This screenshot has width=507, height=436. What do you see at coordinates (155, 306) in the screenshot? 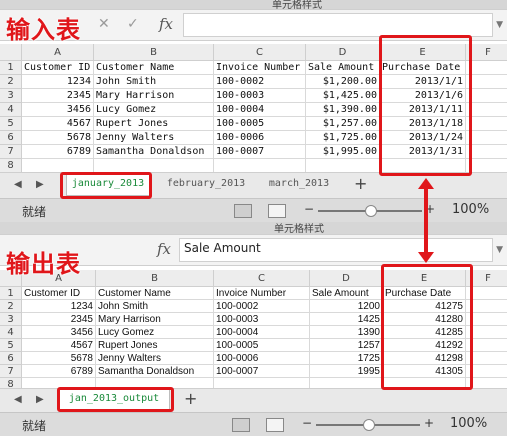
I see `data-cell: John Smith` at bounding box center [155, 306].